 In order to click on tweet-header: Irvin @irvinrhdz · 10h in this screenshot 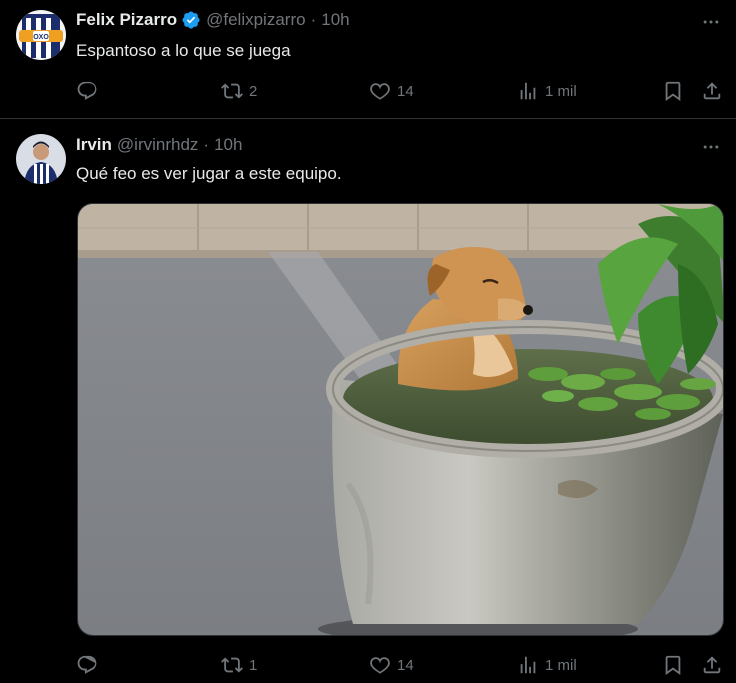, I will do `click(159, 145)`.